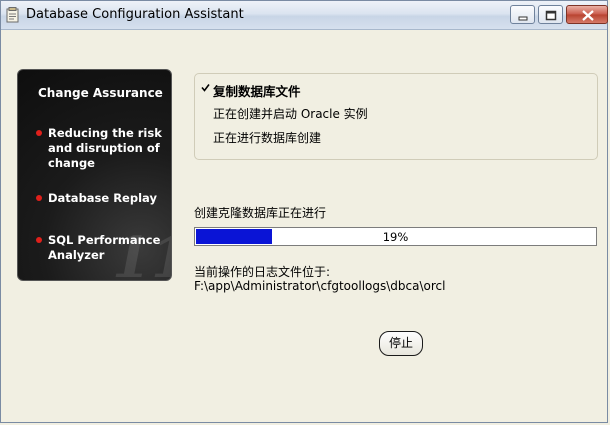 The image size is (610, 425). Describe the element at coordinates (257, 91) in the screenshot. I see `step-copy-files: 复制数据库文件` at that location.